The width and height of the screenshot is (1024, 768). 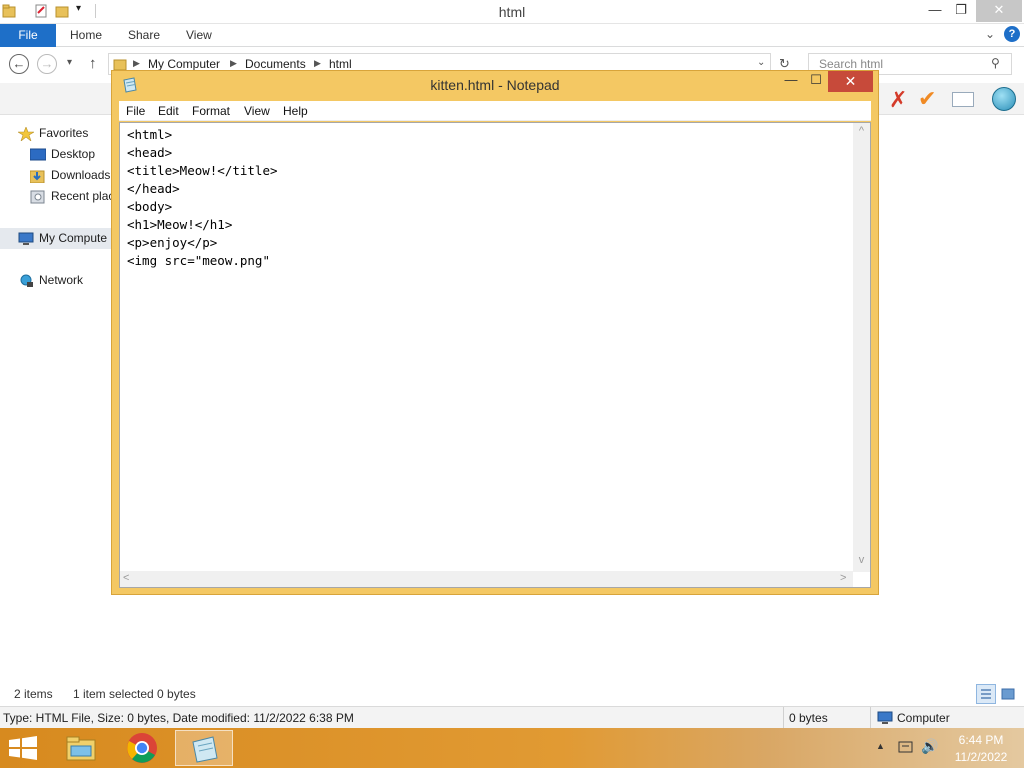 I want to click on recent-locations-icon: ▾, so click(x=69, y=62).